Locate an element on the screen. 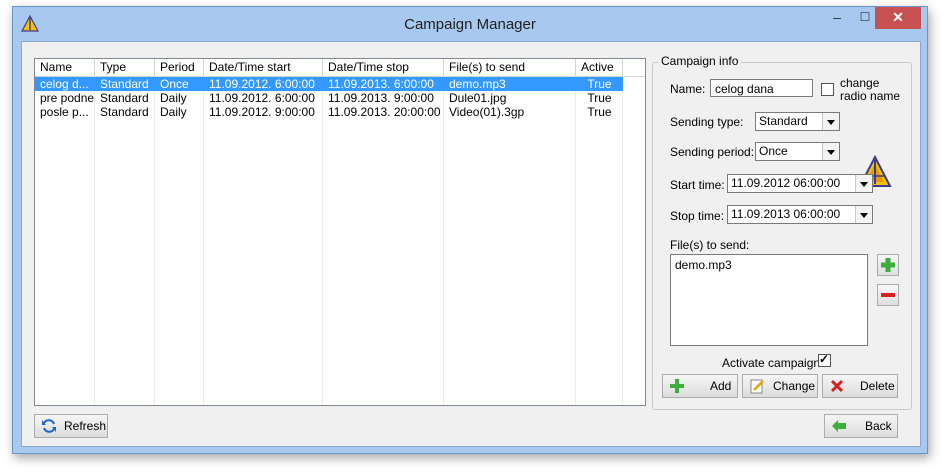  minus-icon is located at coordinates (888, 295).